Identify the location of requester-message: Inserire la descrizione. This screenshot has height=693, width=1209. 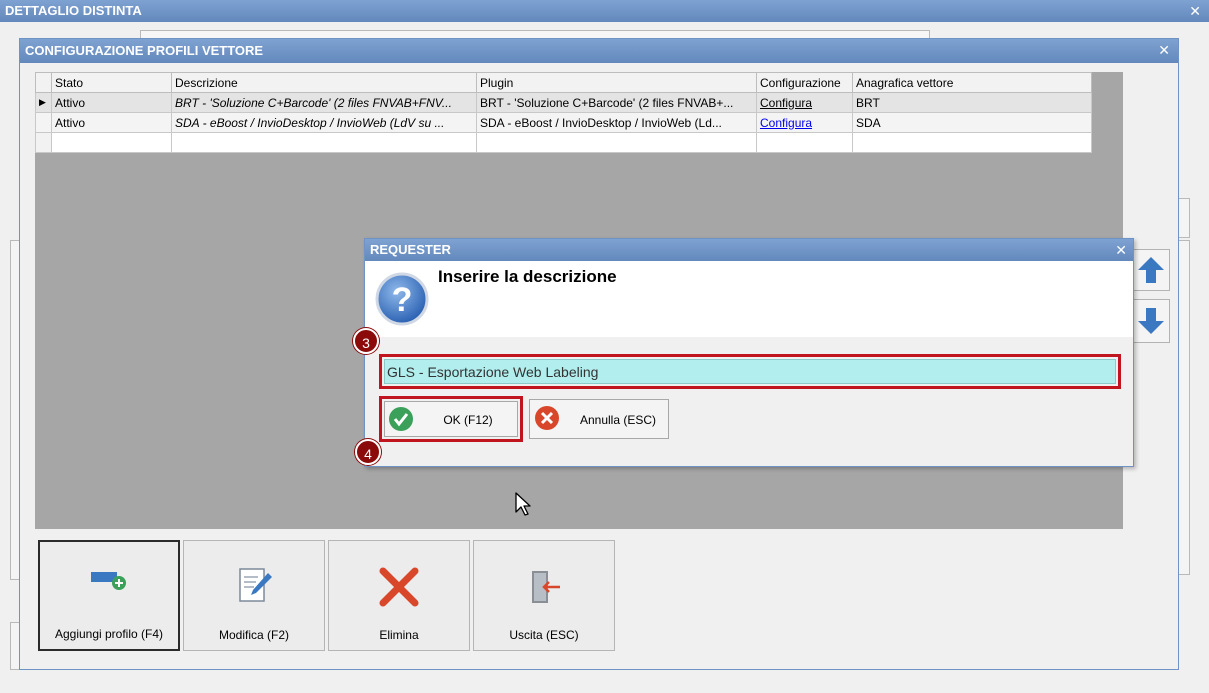
(527, 276).